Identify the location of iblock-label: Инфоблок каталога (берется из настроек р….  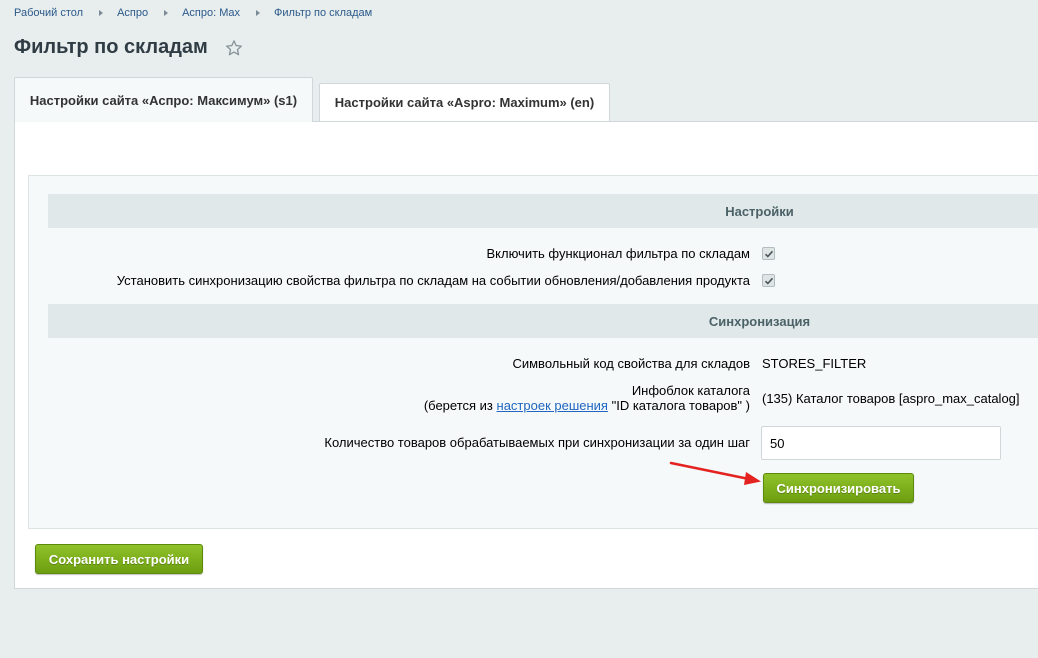
(587, 398).